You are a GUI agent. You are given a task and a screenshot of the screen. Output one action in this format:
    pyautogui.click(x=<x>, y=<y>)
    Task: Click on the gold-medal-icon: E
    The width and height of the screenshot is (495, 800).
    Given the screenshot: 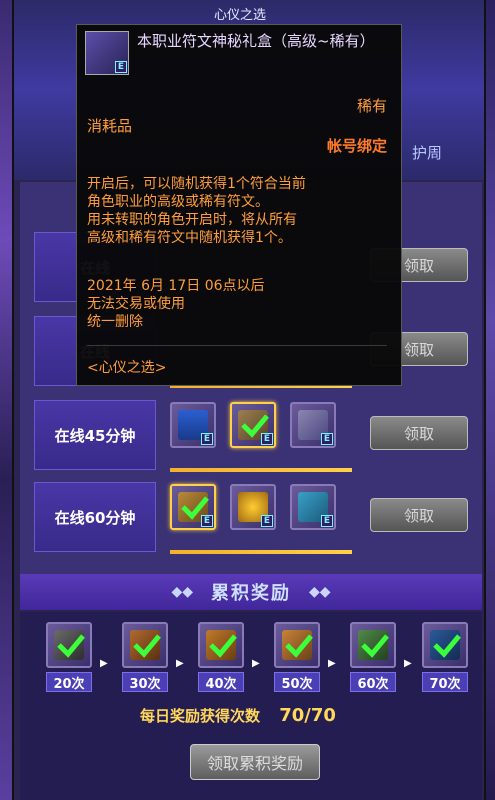 What is the action you would take?
    pyautogui.click(x=253, y=507)
    